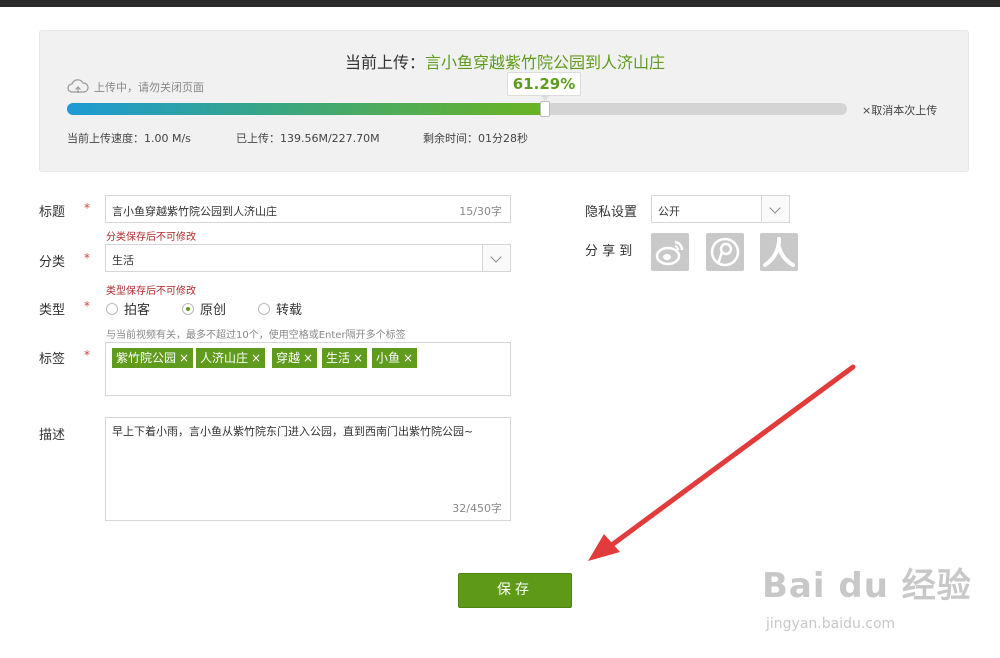  What do you see at coordinates (867, 586) in the screenshot?
I see `watermark-brand: Bai du 经验` at bounding box center [867, 586].